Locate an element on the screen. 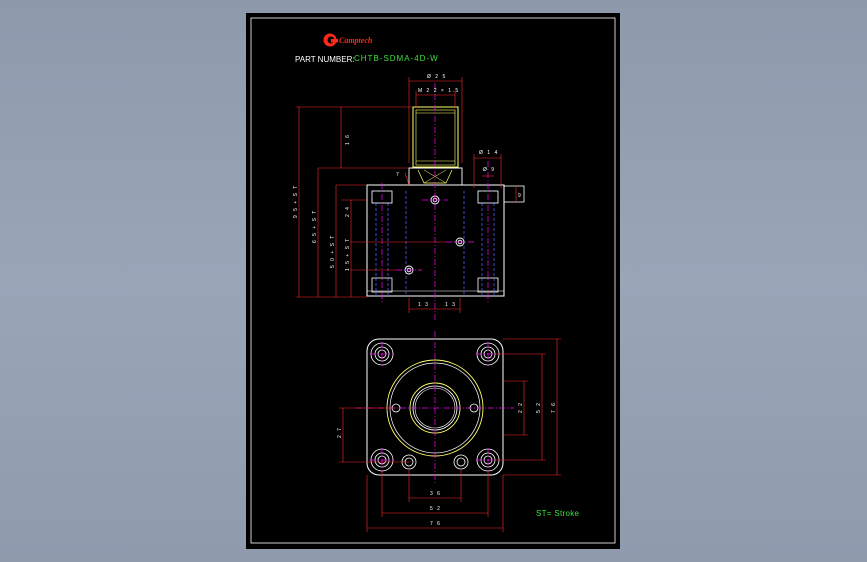 The width and height of the screenshot is (867, 562). dim-height-15: 1 5 + S T is located at coordinates (348, 254).